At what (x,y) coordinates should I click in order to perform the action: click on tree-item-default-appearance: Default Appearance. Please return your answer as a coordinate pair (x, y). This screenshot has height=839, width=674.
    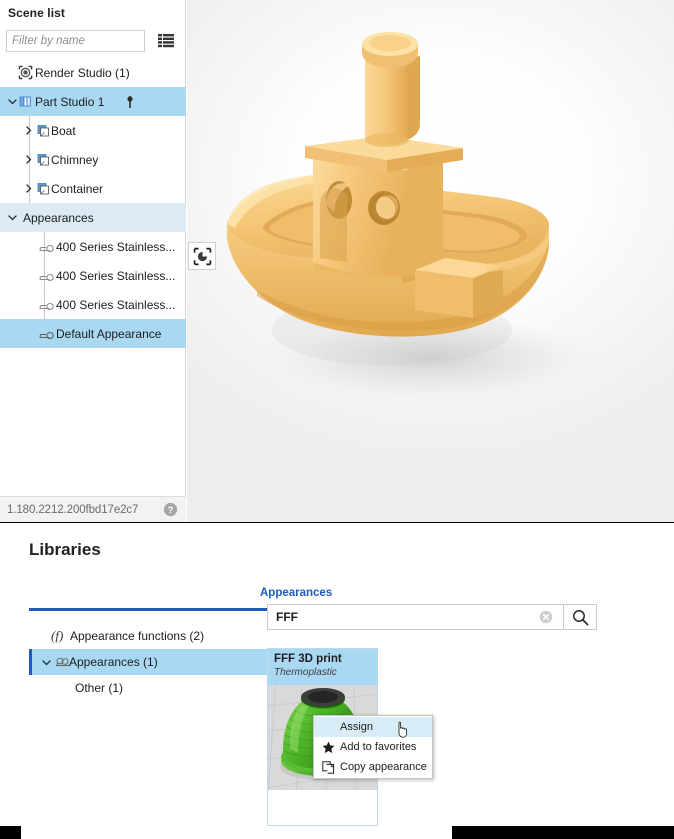
    Looking at the image, I should click on (93, 333).